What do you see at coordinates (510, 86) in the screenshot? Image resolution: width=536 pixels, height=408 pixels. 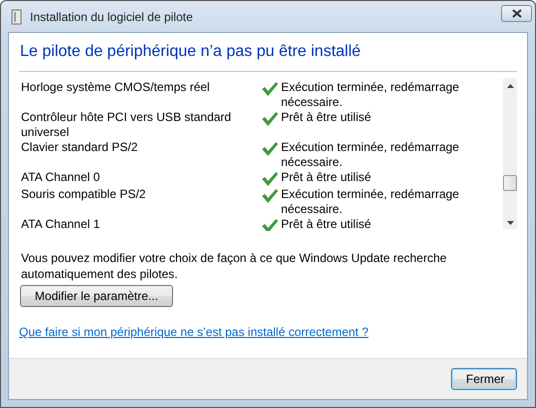 I see `scroll-up-icon` at bounding box center [510, 86].